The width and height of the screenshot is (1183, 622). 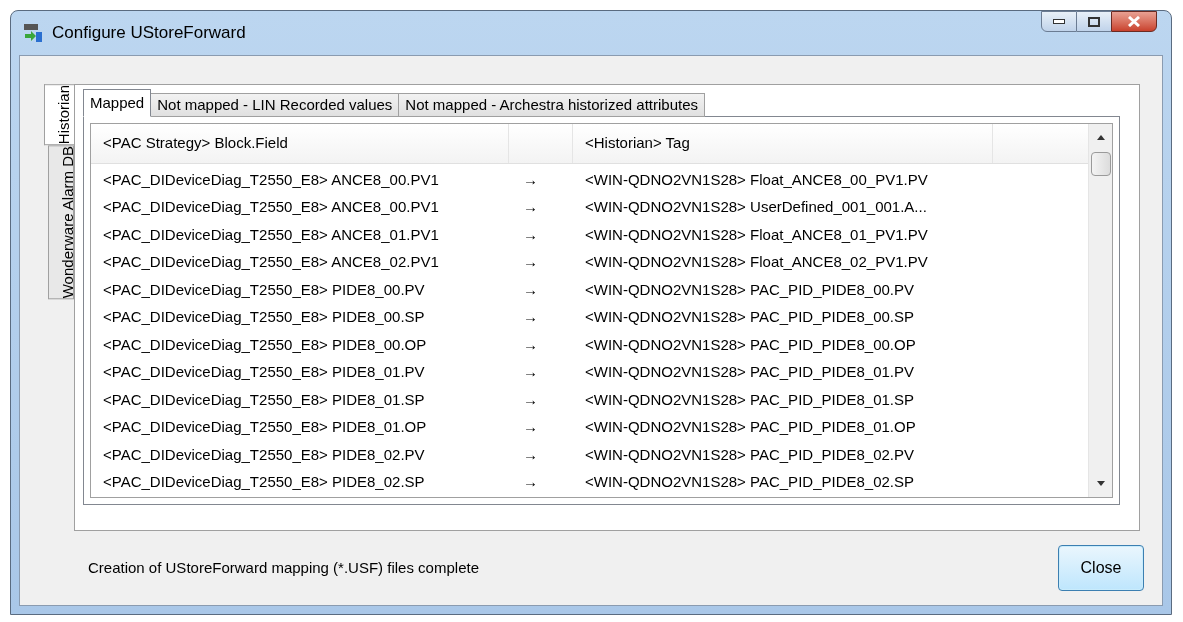 I want to click on scrollbar, so click(x=1100, y=310).